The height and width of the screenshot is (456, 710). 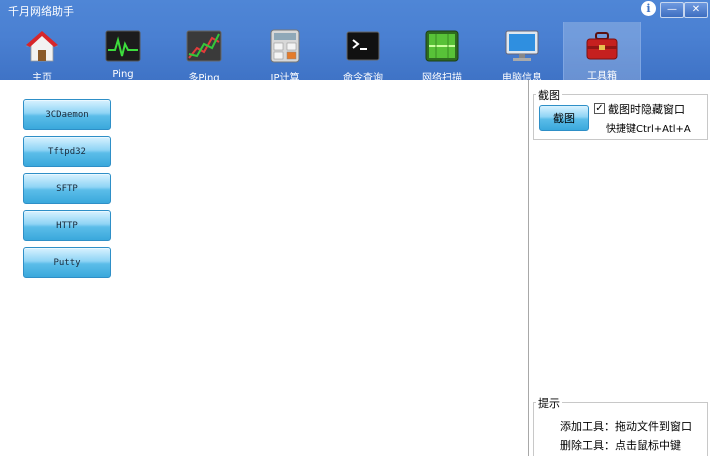 What do you see at coordinates (522, 45) in the screenshot?
I see `computer-monitor-icon` at bounding box center [522, 45].